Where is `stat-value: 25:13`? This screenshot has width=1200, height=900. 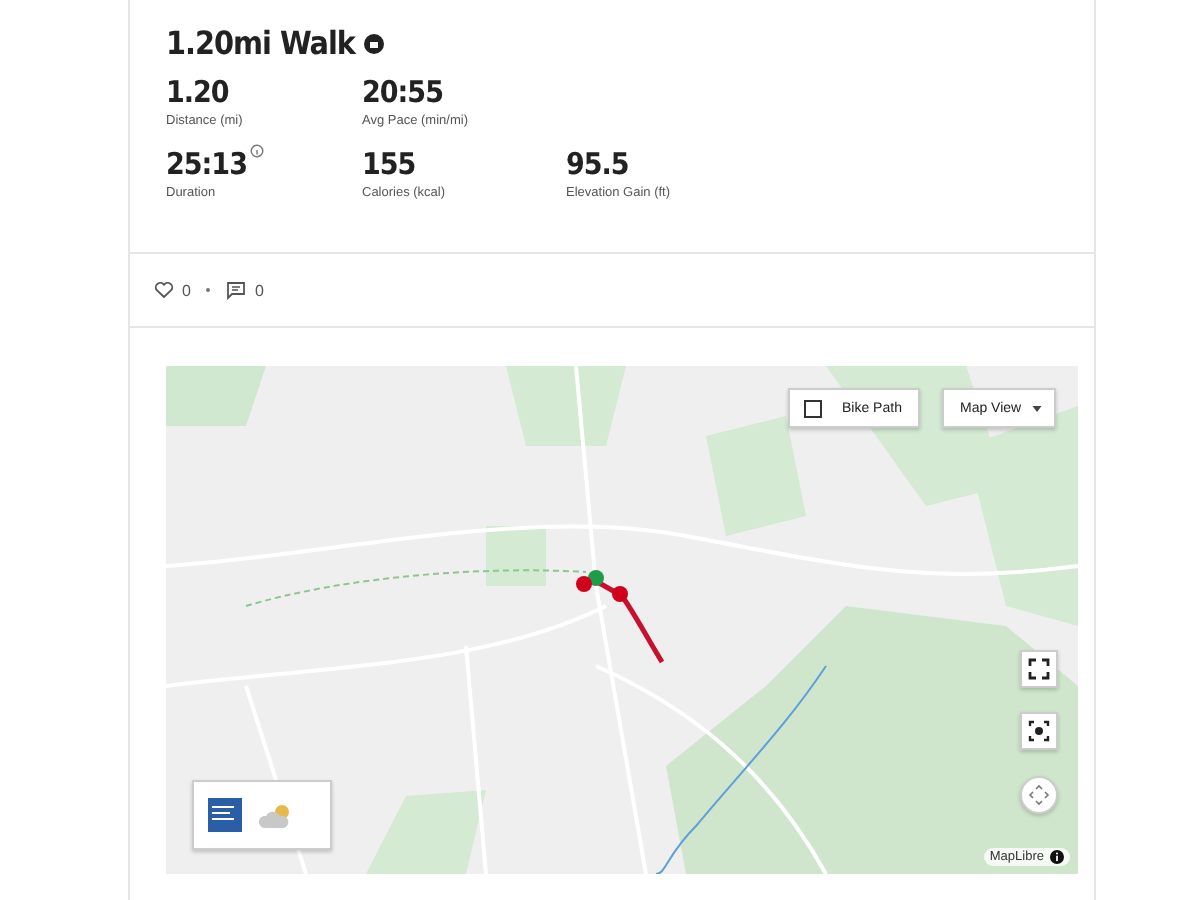 stat-value: 25:13 is located at coordinates (206, 164).